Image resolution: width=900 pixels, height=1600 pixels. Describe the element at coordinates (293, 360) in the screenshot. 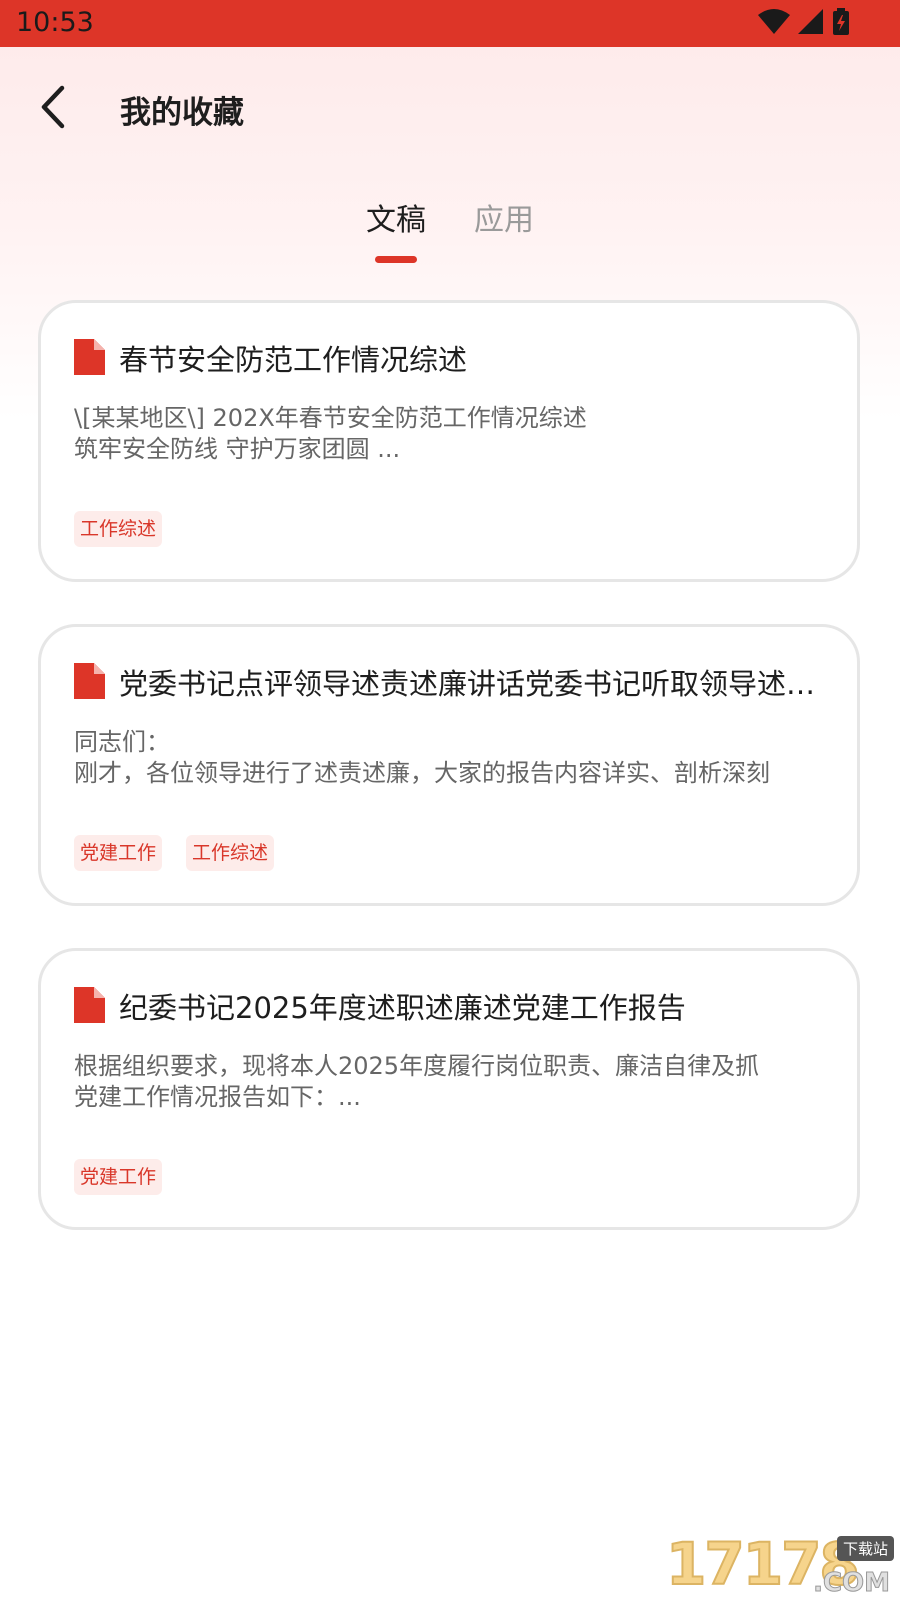

I see `card-title: 春节安全防范工作情况综述` at that location.